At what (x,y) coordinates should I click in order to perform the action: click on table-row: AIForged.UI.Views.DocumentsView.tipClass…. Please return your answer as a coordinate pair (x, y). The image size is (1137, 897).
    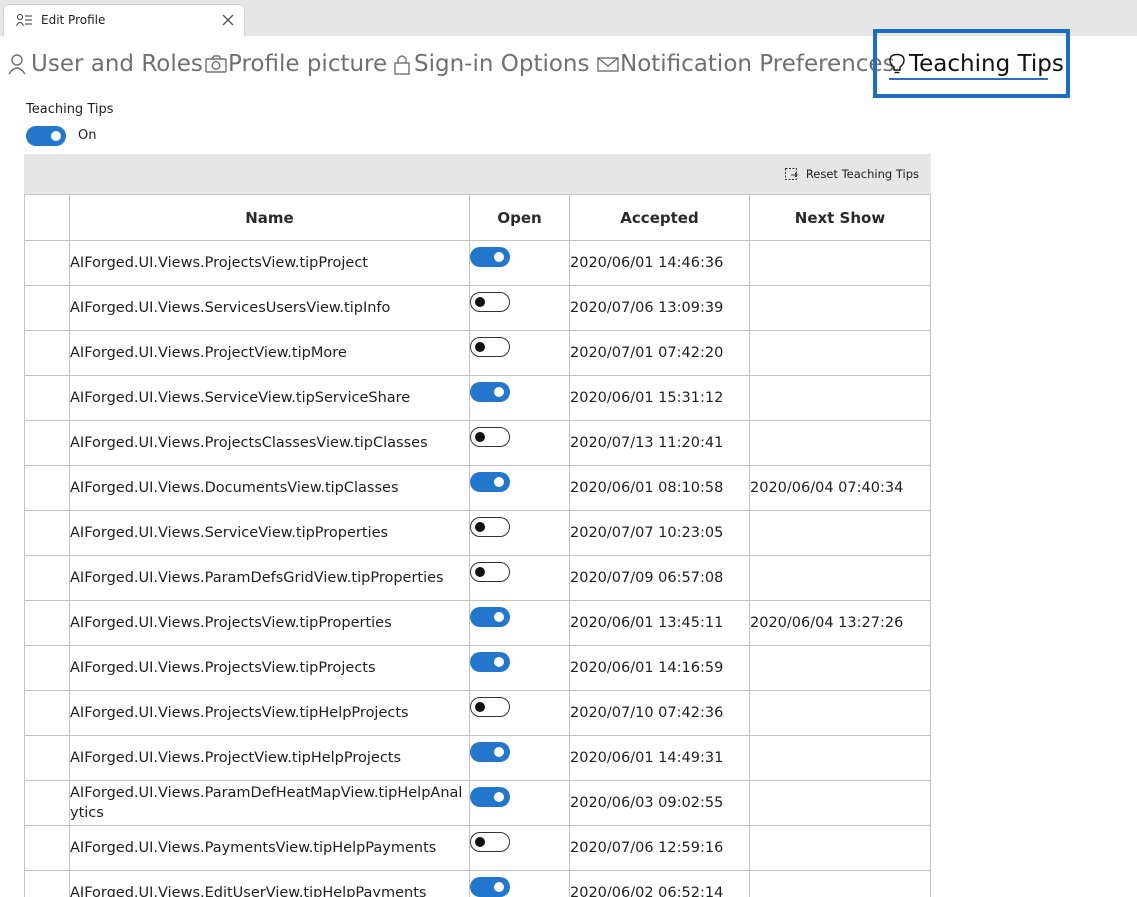
    Looking at the image, I should click on (477, 488).